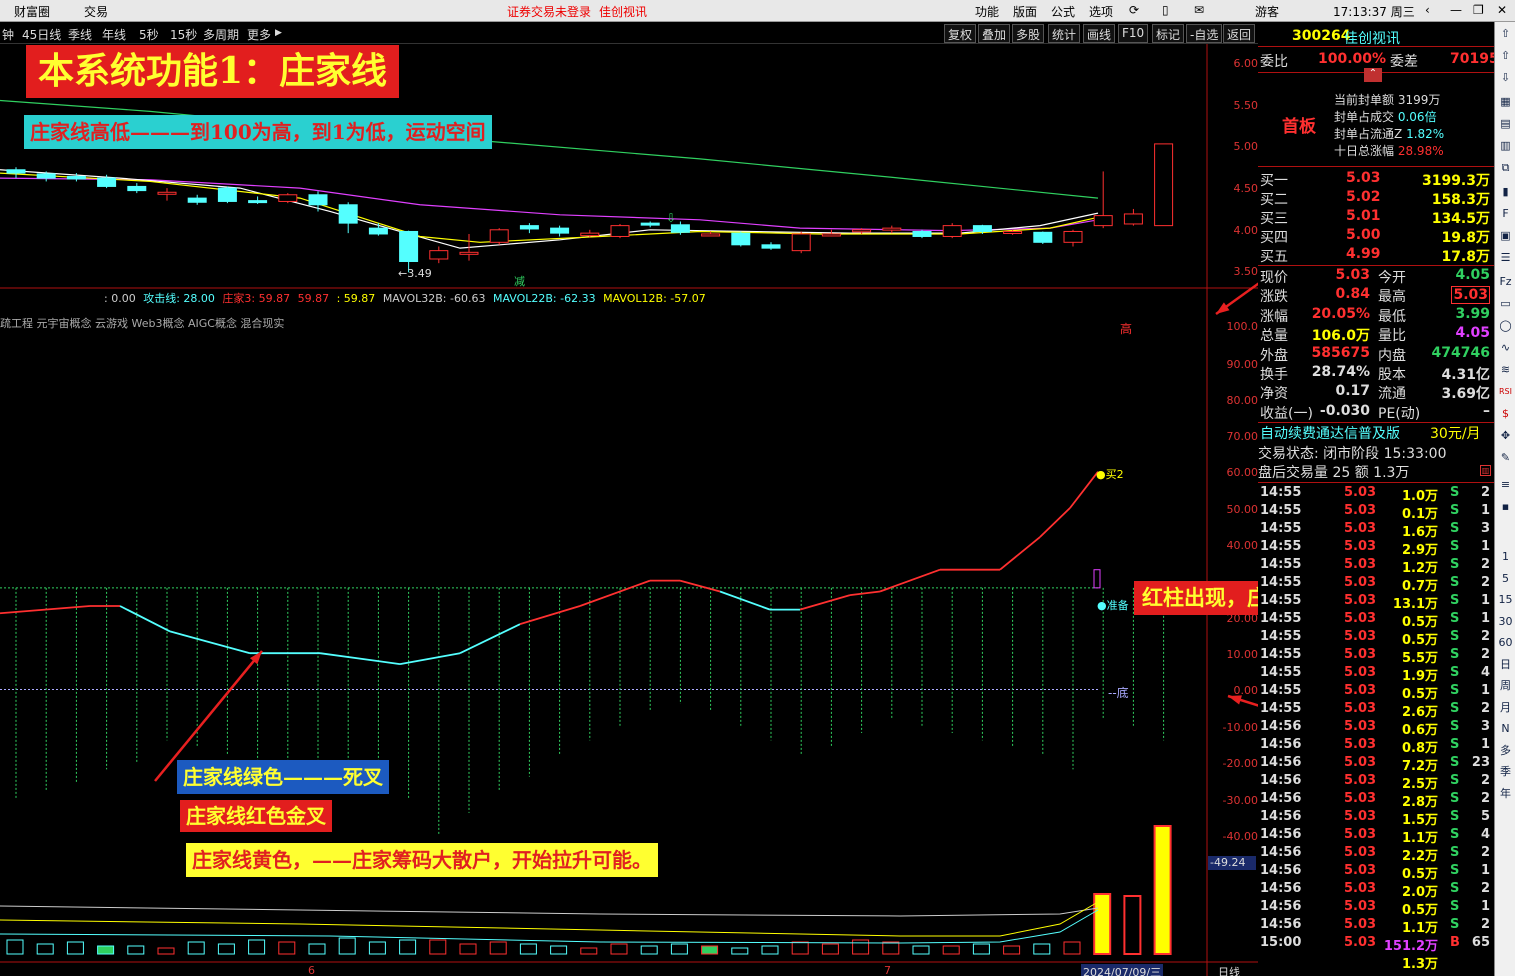  Describe the element at coordinates (1505, 750) in the screenshot. I see `strip-period-9: 多` at that location.